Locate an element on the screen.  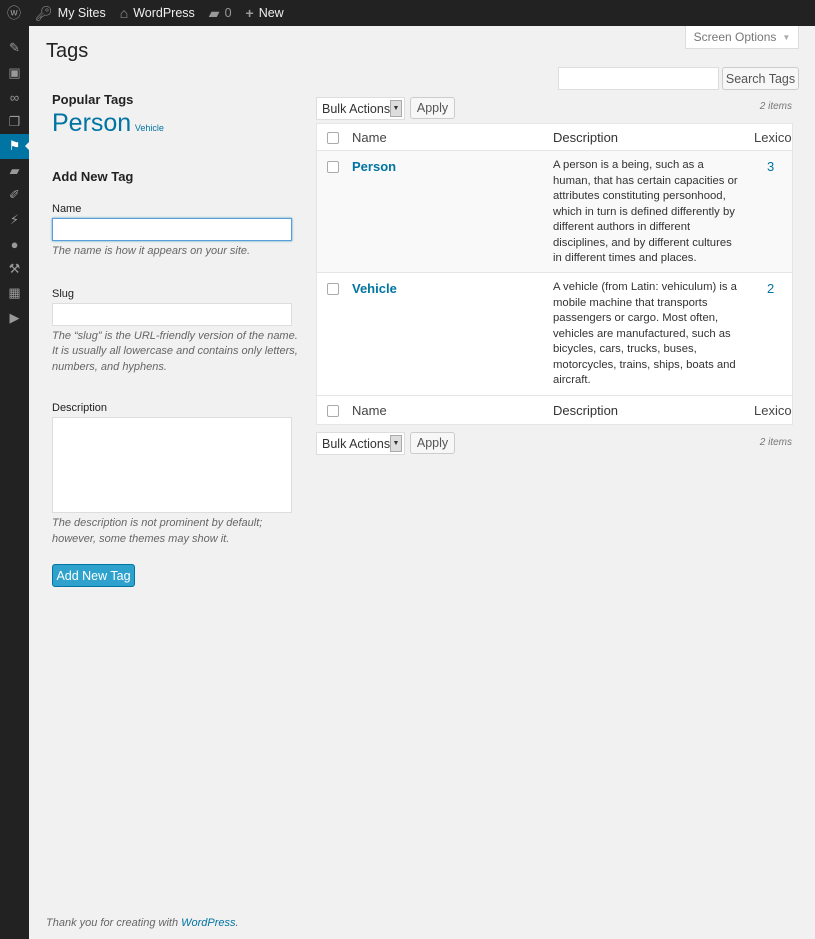
column-lexicon-footer: Lexicon is located at coordinates (773, 410).